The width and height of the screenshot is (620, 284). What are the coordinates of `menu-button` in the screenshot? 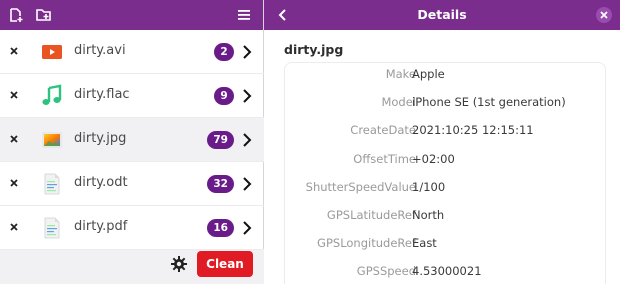 It's located at (244, 15).